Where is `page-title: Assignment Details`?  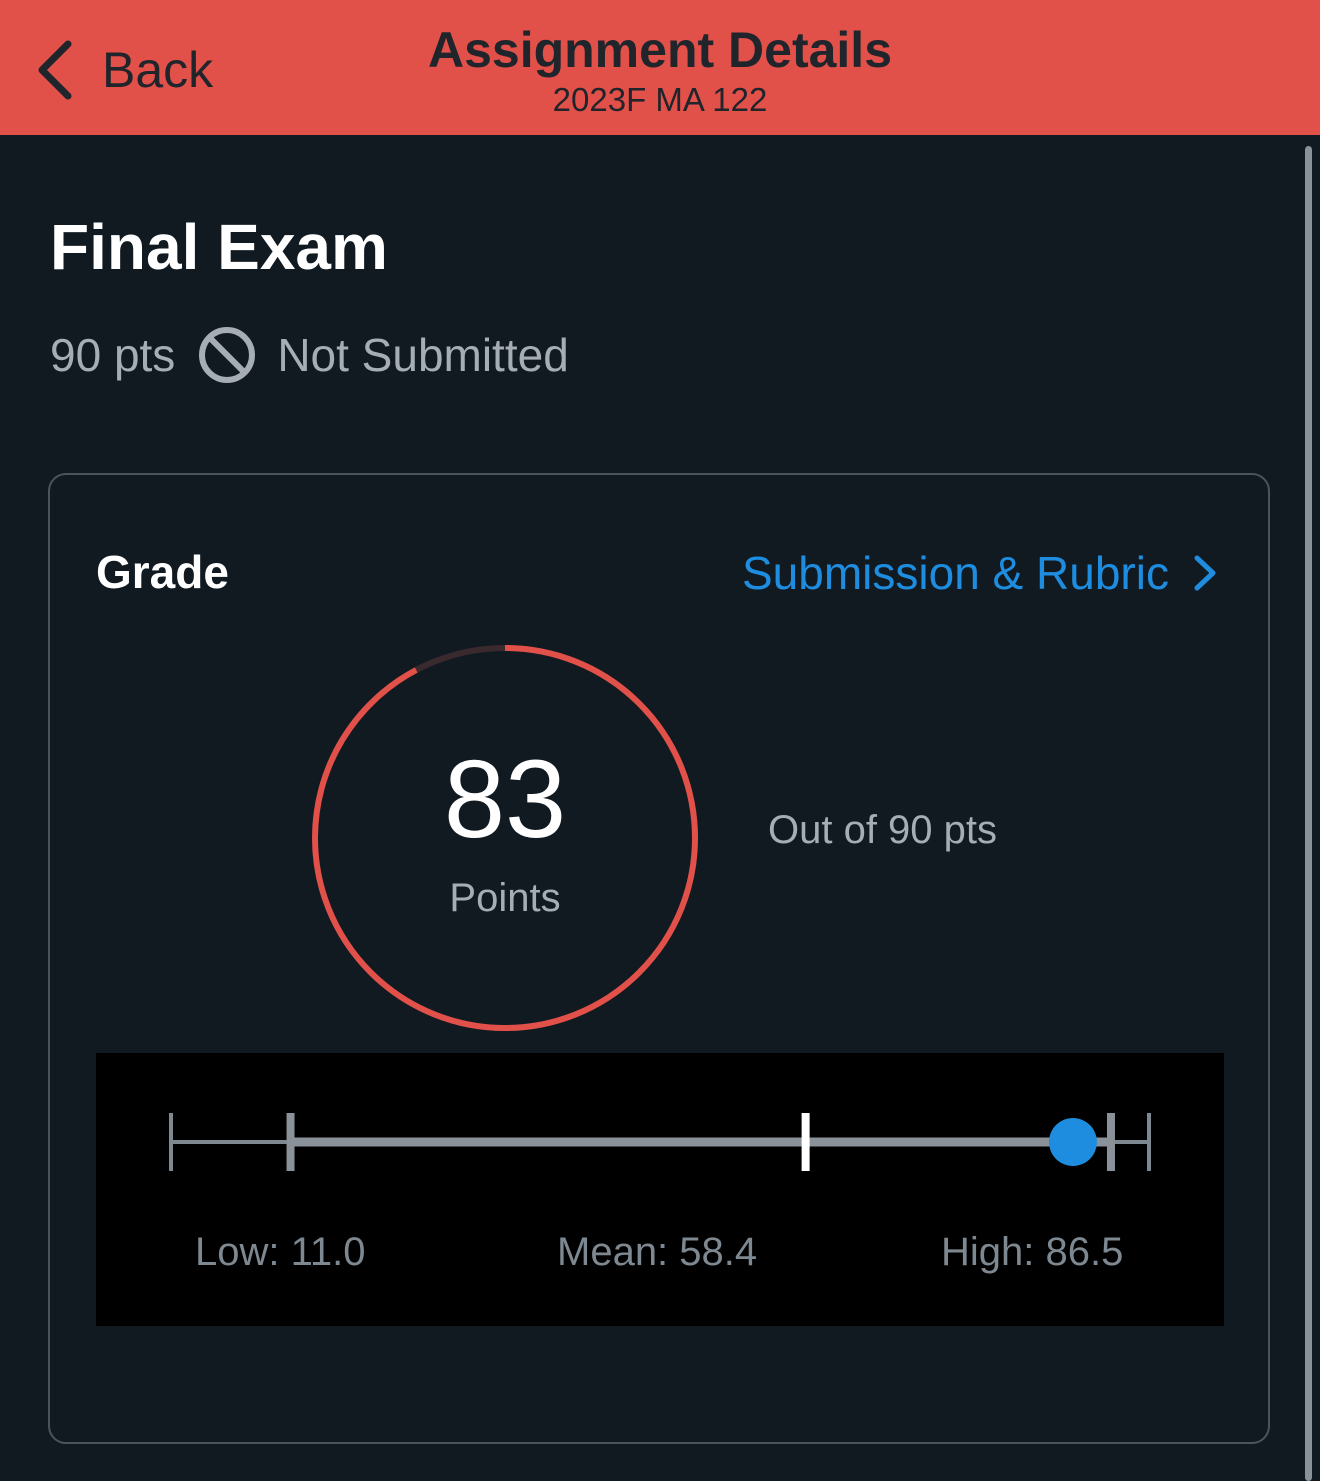
page-title: Assignment Details is located at coordinates (659, 50).